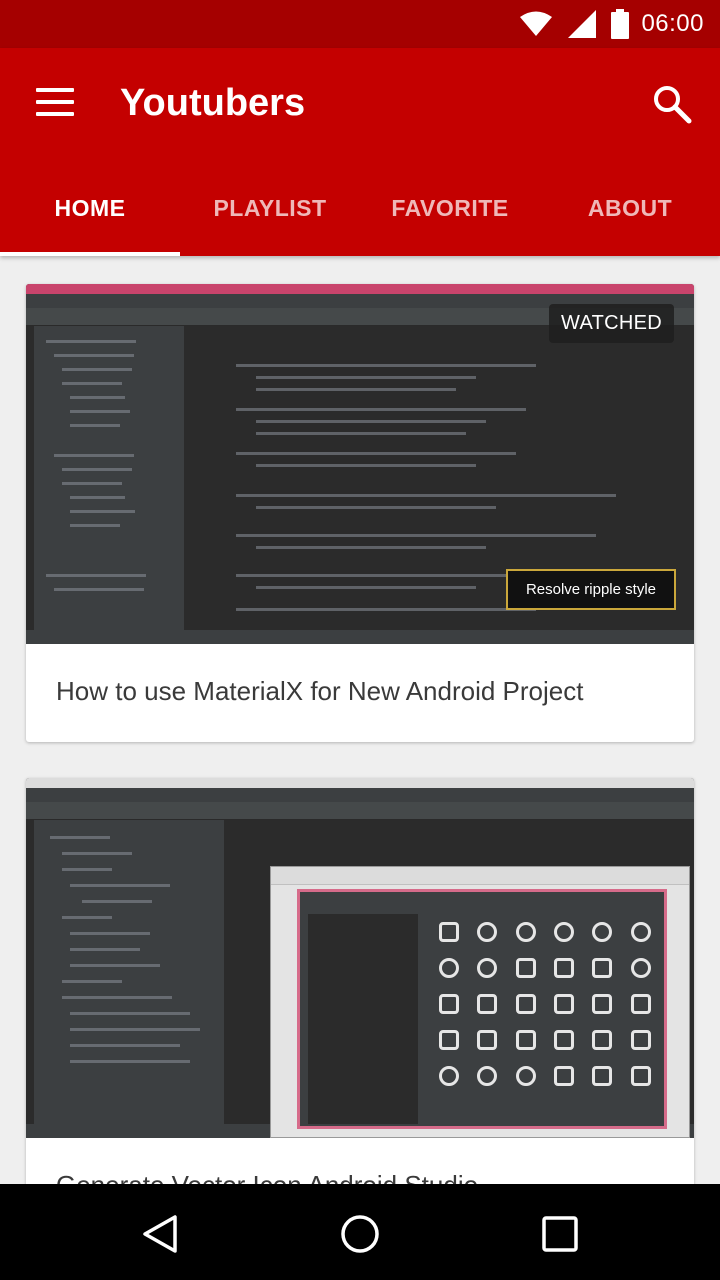 This screenshot has height=1280, width=720. I want to click on tab-about: ABOUT, so click(630, 208).